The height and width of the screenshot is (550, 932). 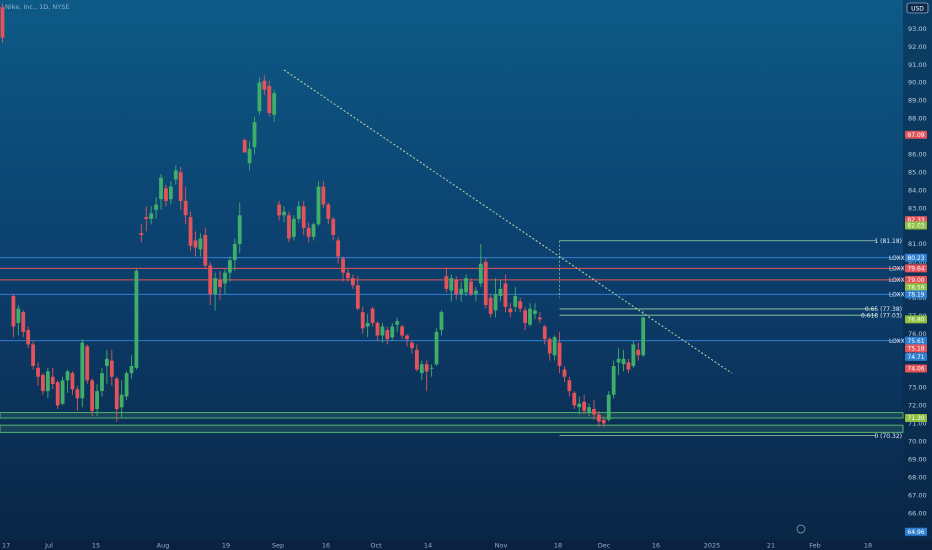 What do you see at coordinates (917, 65) in the screenshot?
I see `y-tick-label: 91.00` at bounding box center [917, 65].